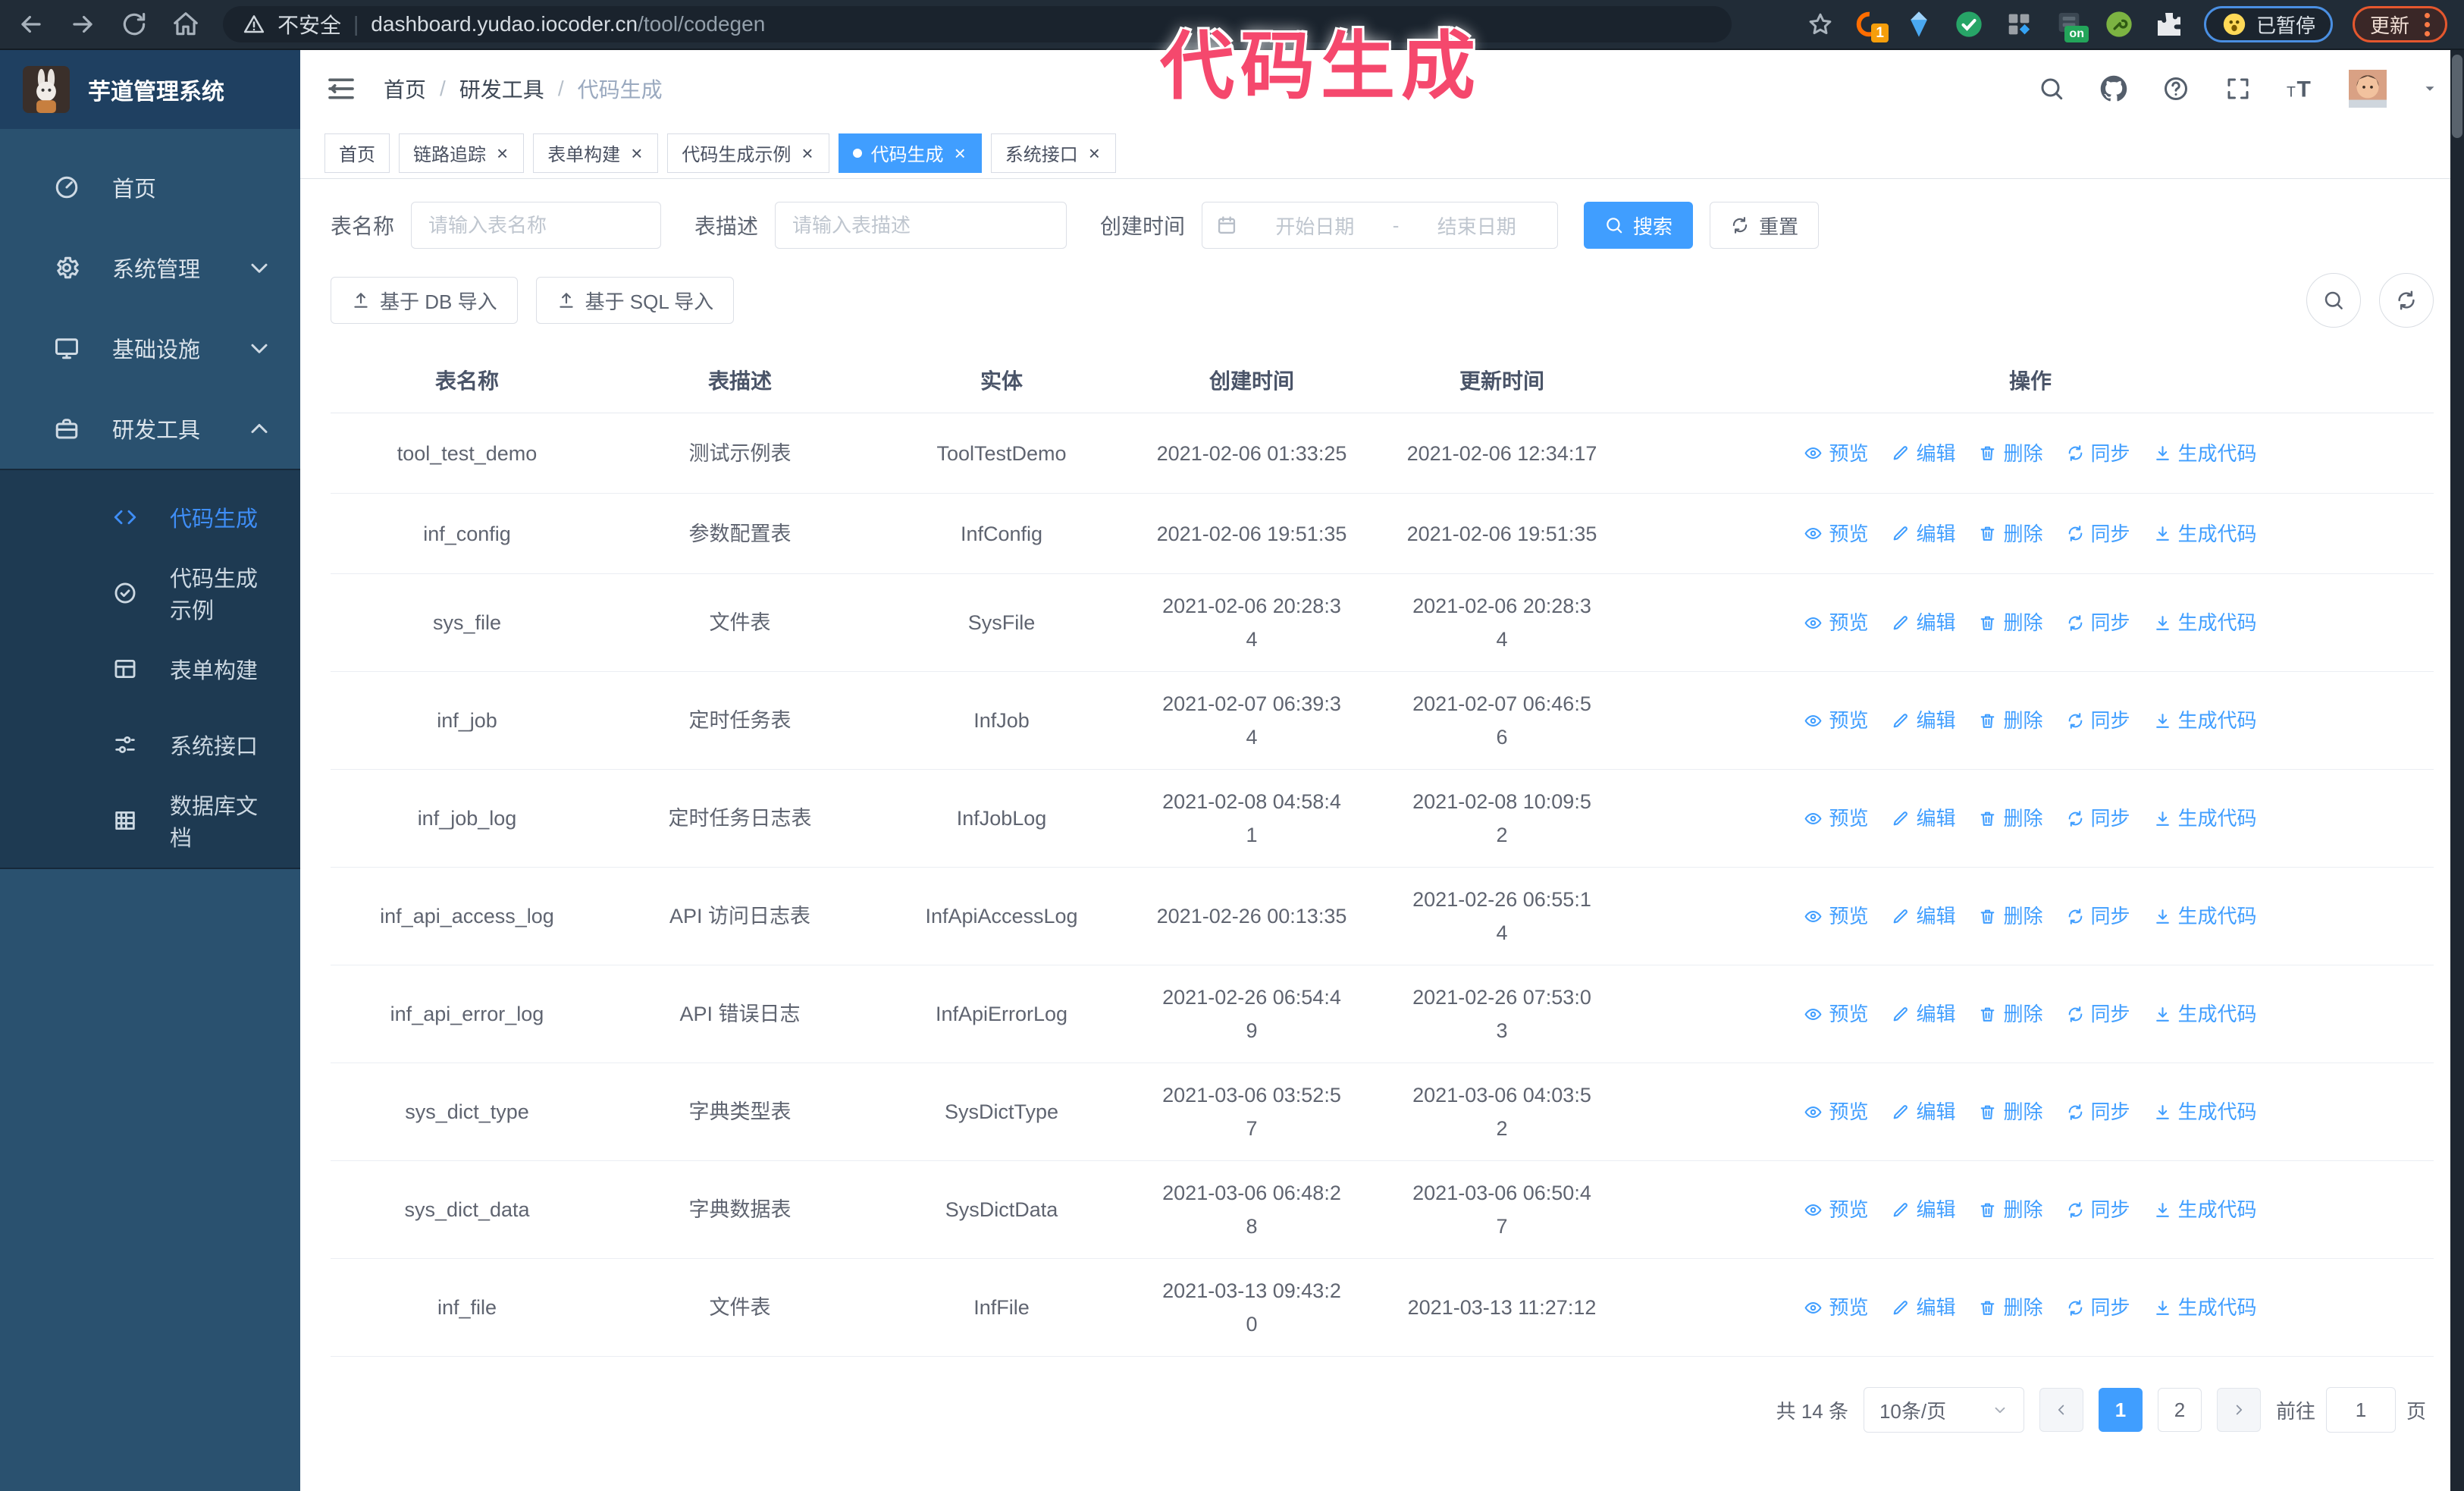 The image size is (2464, 1491). What do you see at coordinates (31, 24) in the screenshot?
I see `back-icon` at bounding box center [31, 24].